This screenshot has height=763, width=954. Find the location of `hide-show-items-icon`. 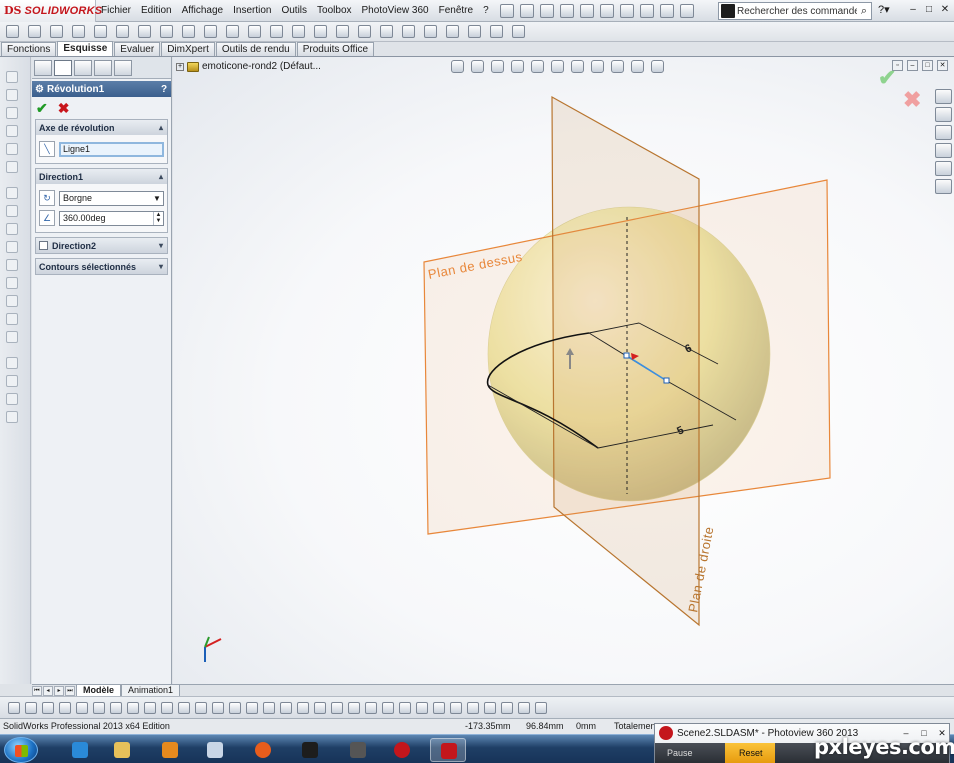

hide-show-items-icon is located at coordinates (577, 66).